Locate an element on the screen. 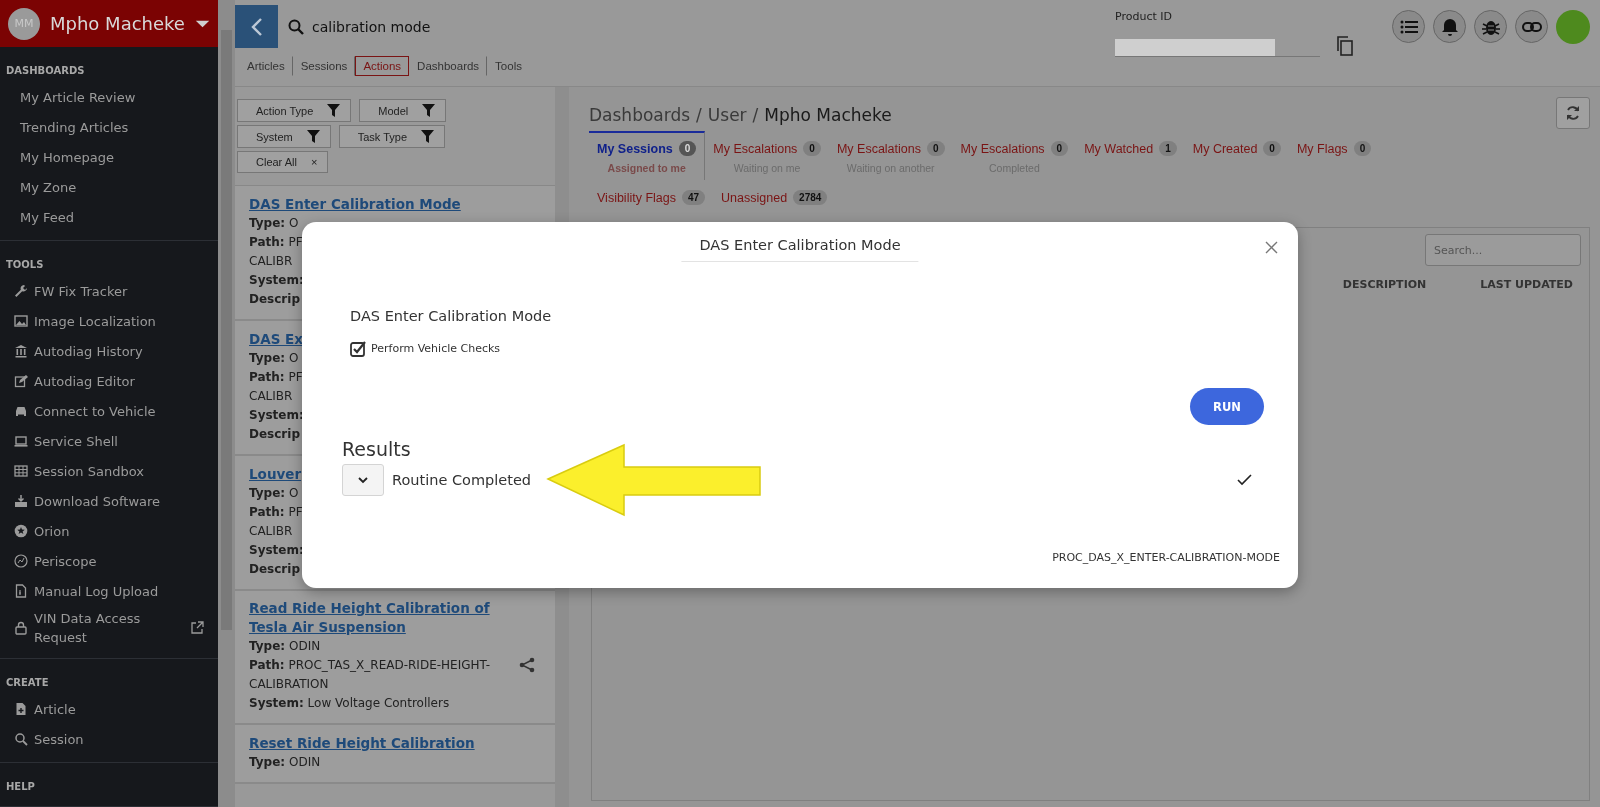  sidebar-item: Service Shell is located at coordinates (109, 441).